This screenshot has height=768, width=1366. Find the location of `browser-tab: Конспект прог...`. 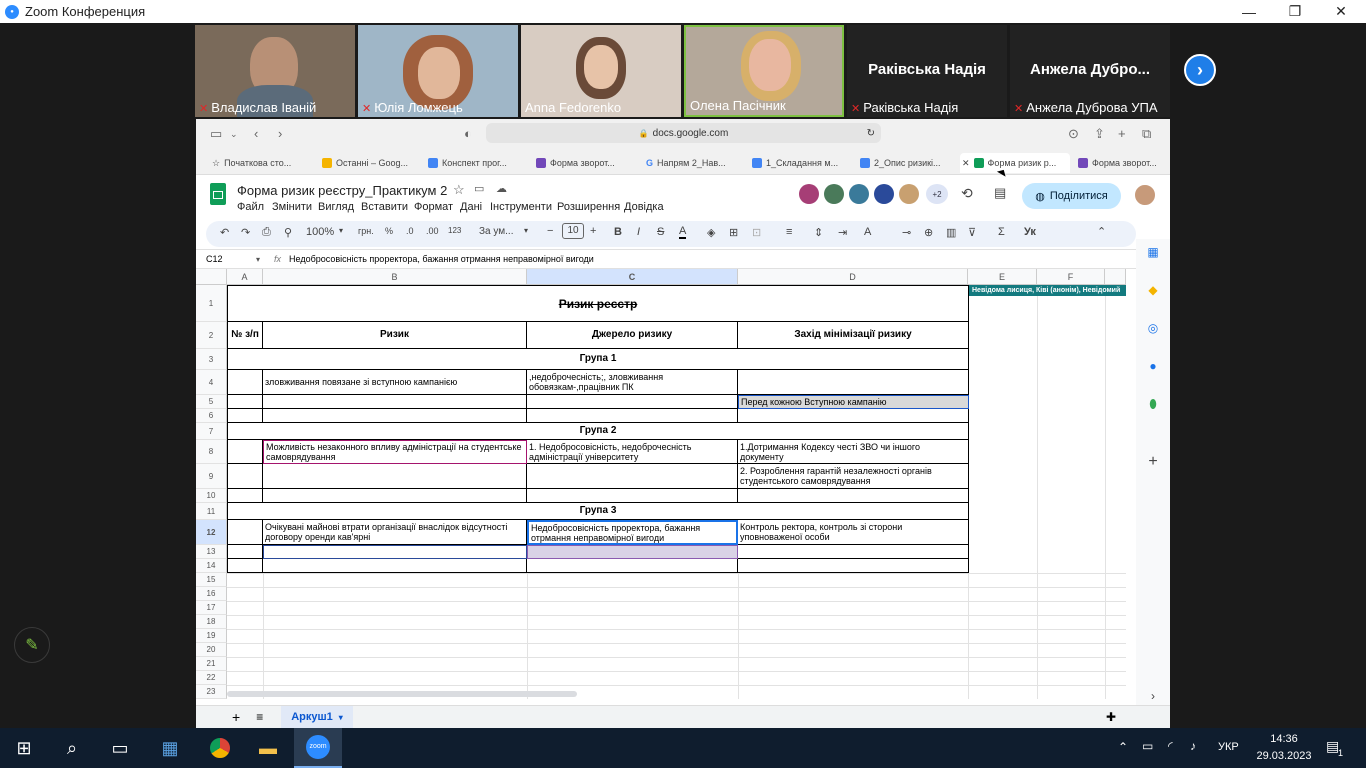

browser-tab: Конспект прог... is located at coordinates (478, 163).